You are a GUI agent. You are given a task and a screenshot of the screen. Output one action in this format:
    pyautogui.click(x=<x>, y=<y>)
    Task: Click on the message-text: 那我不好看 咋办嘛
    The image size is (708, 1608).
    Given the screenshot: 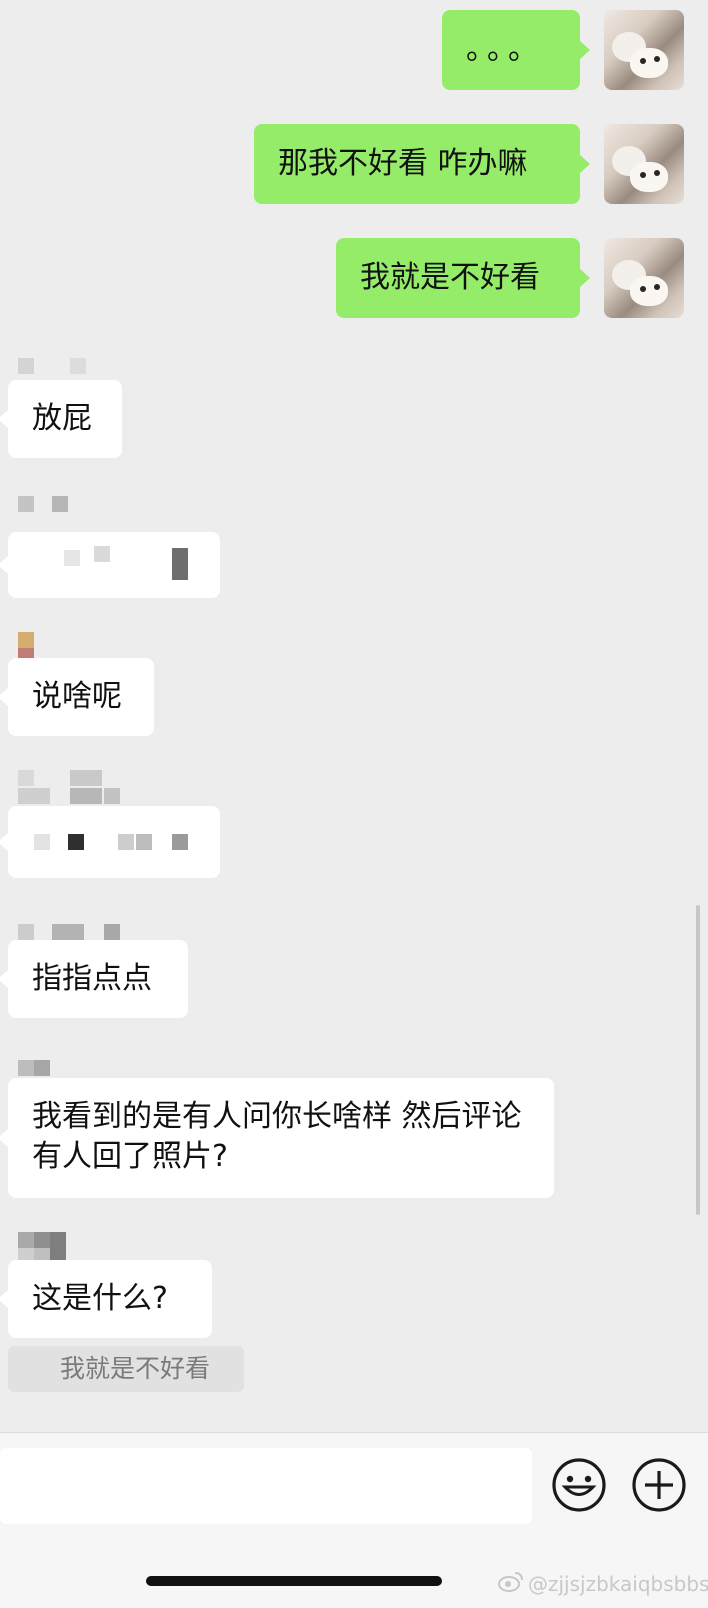 What is the action you would take?
    pyautogui.click(x=403, y=163)
    